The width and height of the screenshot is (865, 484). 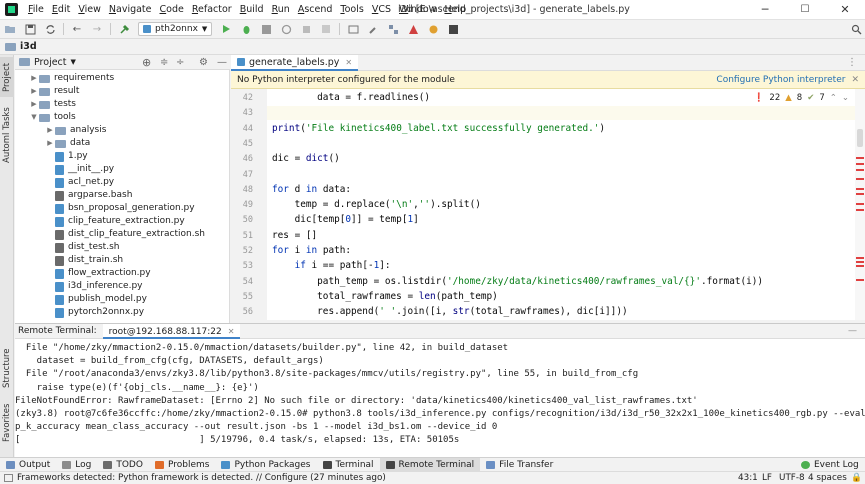 I want to click on tree-file: bsn_proposal_generation.py, so click(x=120, y=208).